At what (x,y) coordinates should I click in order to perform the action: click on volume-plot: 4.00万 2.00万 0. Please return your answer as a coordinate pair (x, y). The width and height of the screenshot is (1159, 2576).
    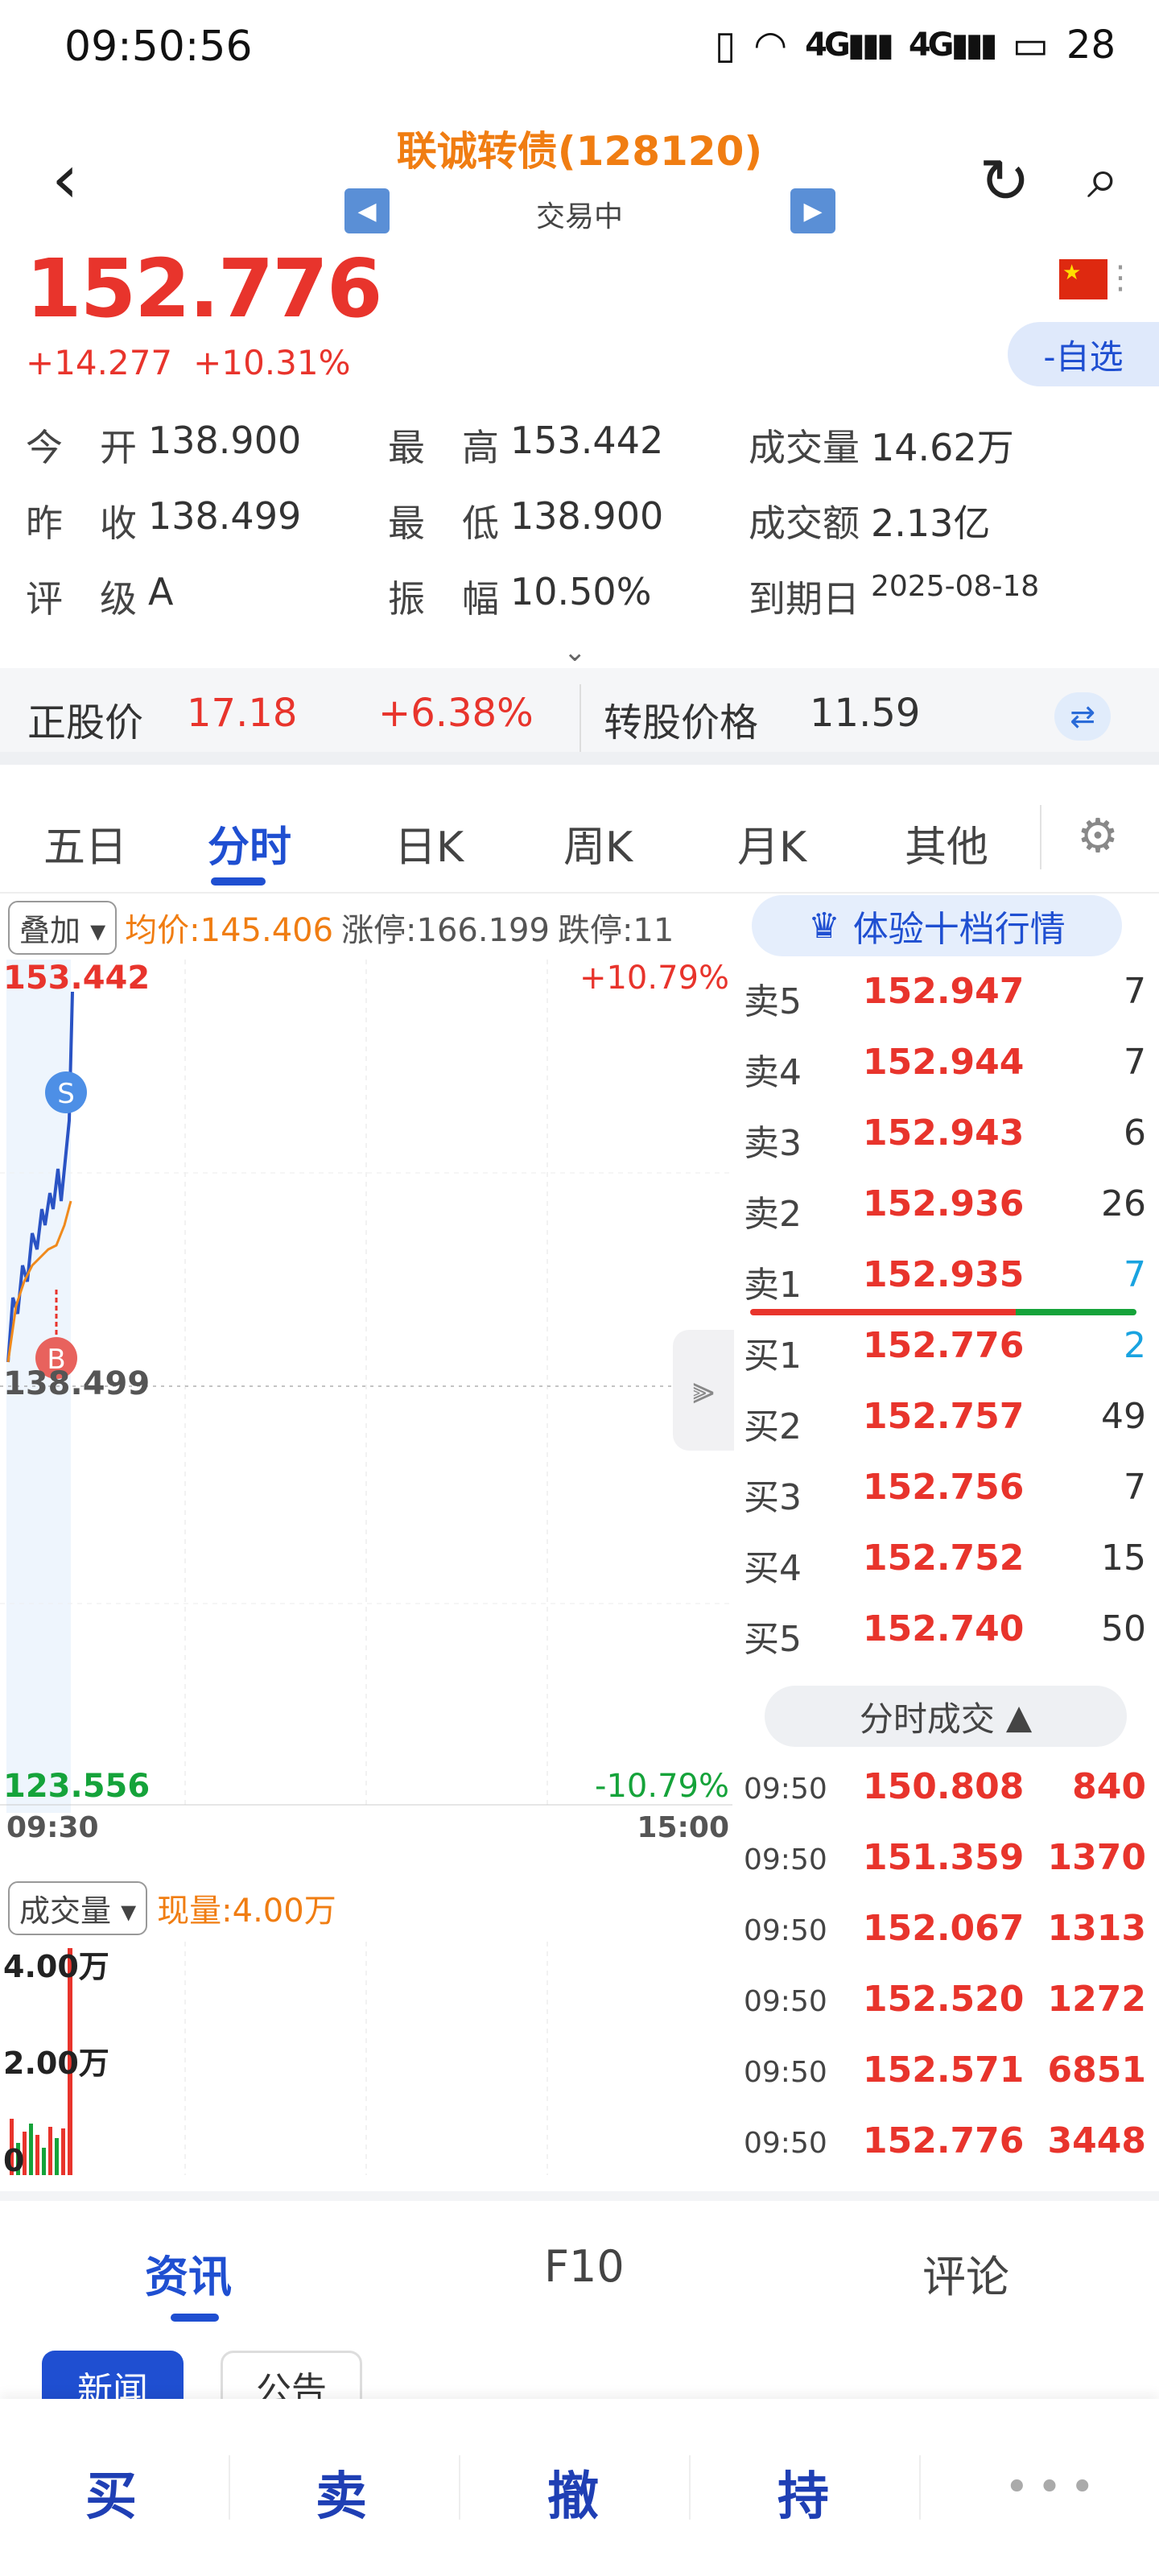
    Looking at the image, I should click on (366, 2062).